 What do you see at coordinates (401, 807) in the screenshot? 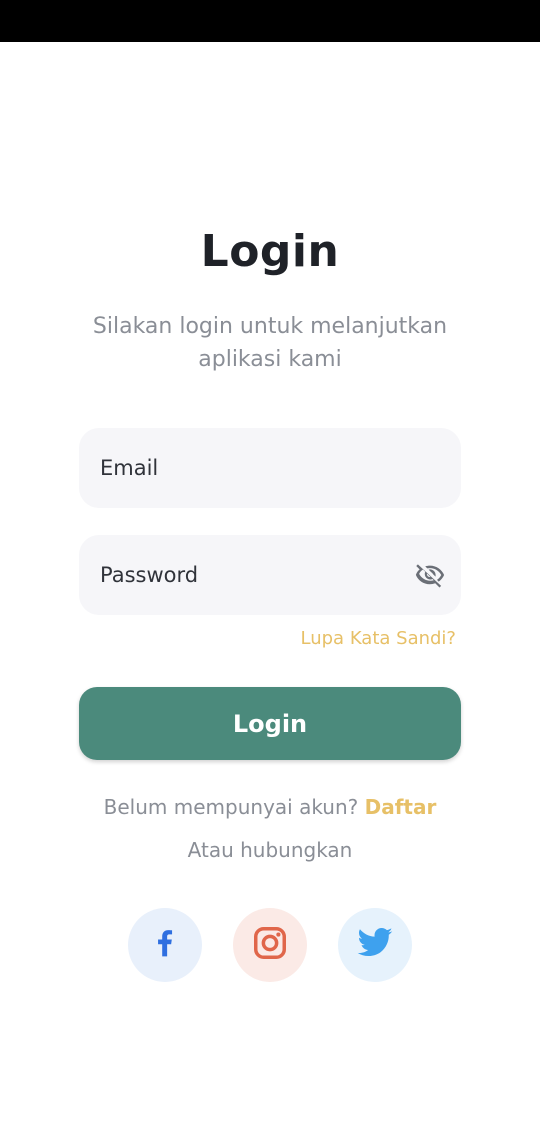
I see `signup-link: Daftar` at bounding box center [401, 807].